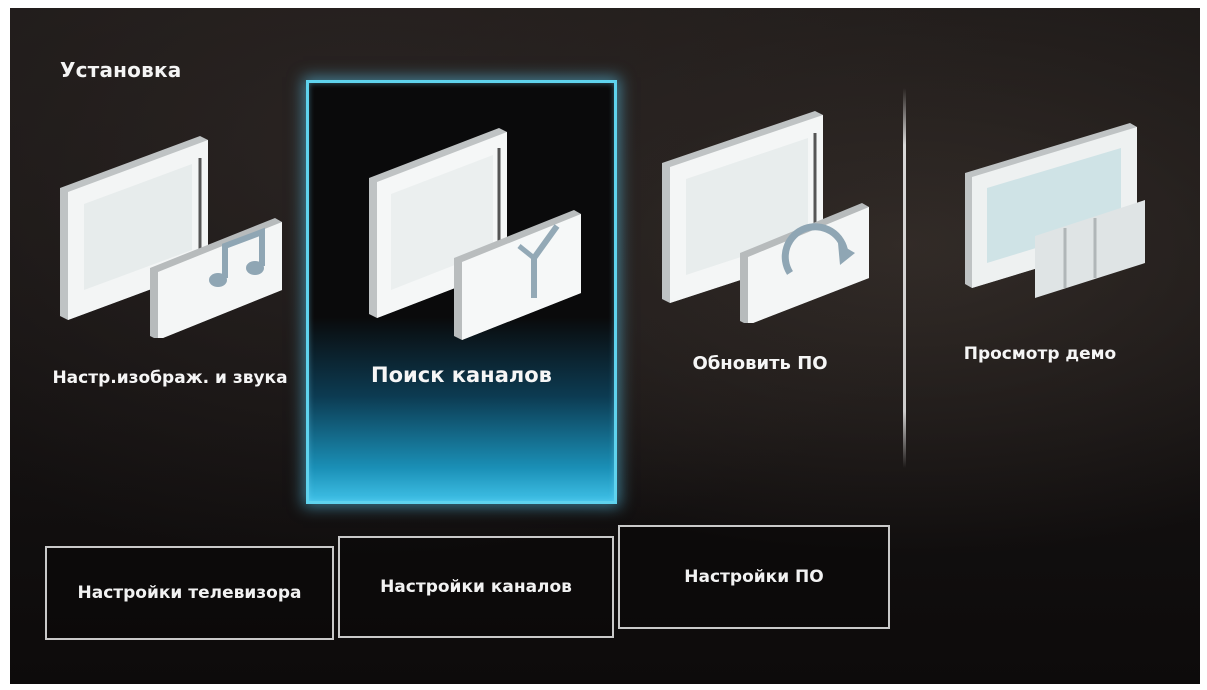 The image size is (1207, 690). What do you see at coordinates (461, 375) in the screenshot?
I see `tile-label: Поиск каналов` at bounding box center [461, 375].